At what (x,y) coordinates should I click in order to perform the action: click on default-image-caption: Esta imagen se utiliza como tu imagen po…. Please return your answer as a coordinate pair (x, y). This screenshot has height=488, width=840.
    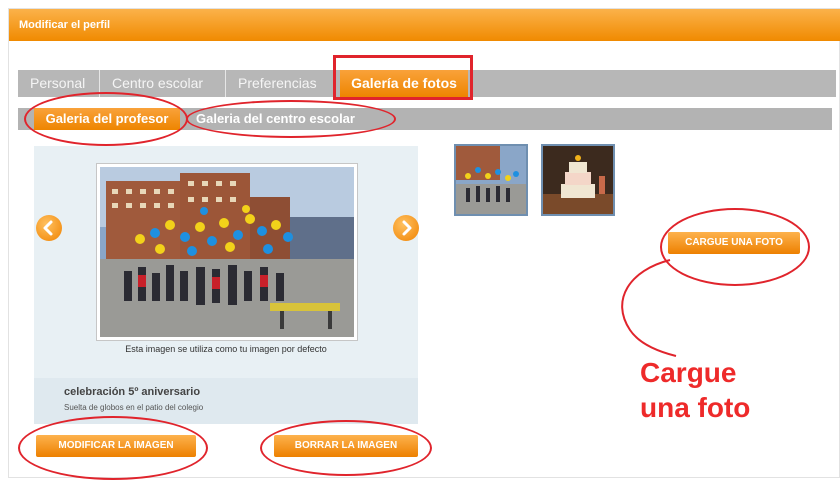
    Looking at the image, I should click on (226, 349).